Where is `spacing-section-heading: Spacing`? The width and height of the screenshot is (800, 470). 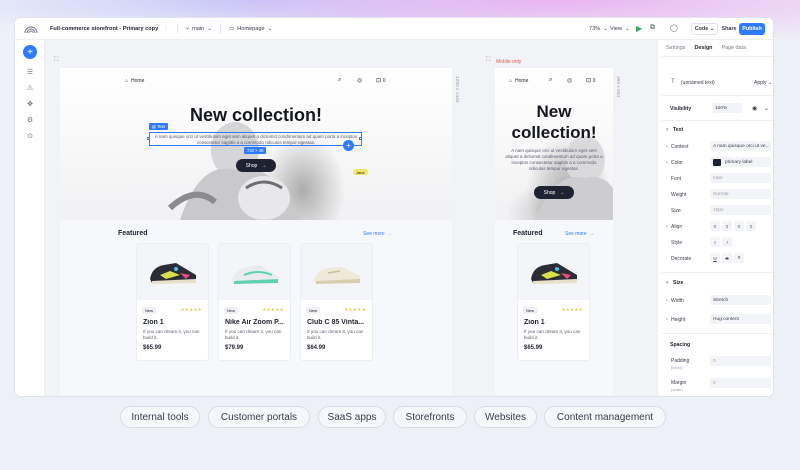 spacing-section-heading: Spacing is located at coordinates (680, 345).